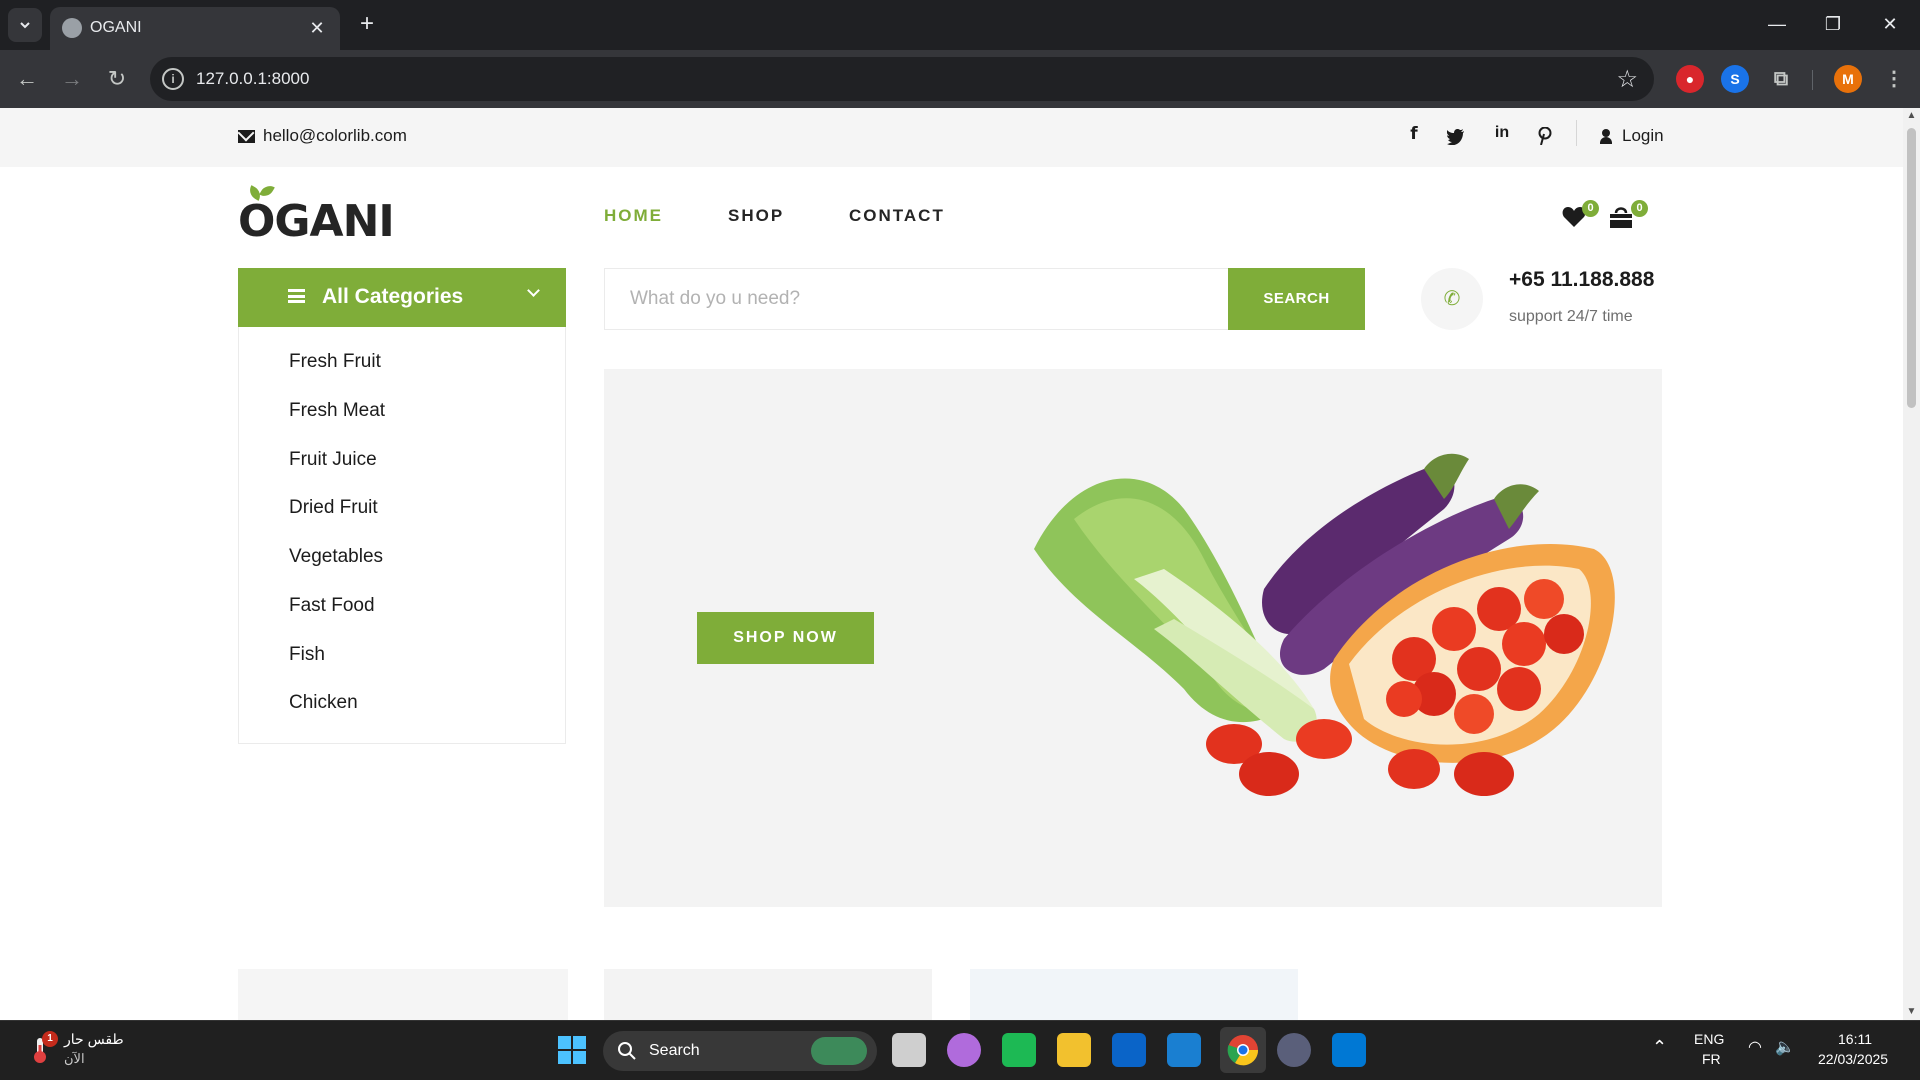 This screenshot has height=1080, width=1920. I want to click on taskbar-search-label: Search, so click(674, 1050).